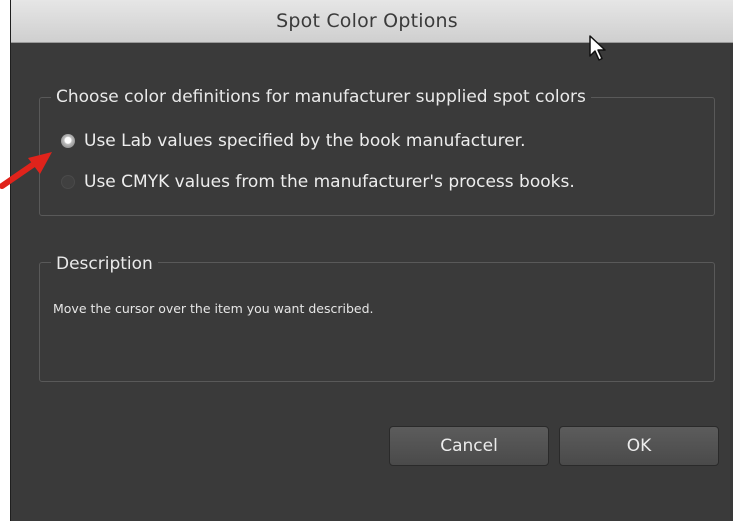  Describe the element at coordinates (639, 446) in the screenshot. I see `ok-button: OK` at that location.